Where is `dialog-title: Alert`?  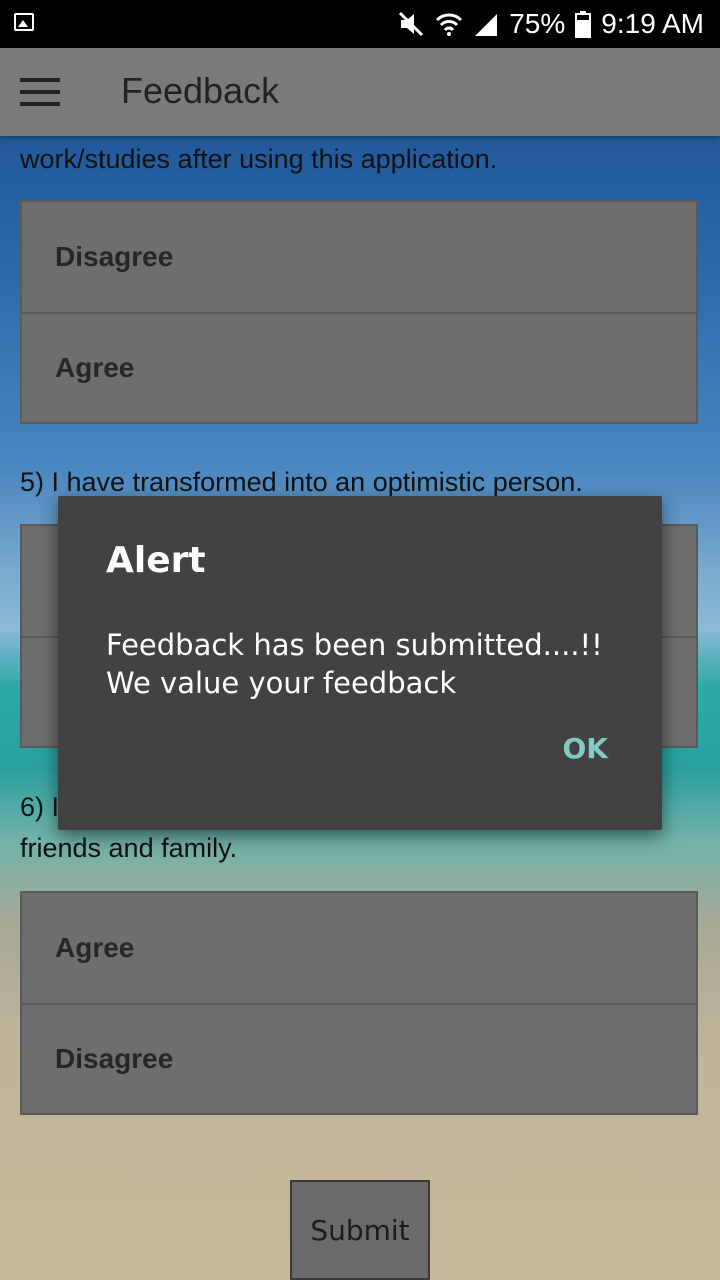 dialog-title: Alert is located at coordinates (156, 560).